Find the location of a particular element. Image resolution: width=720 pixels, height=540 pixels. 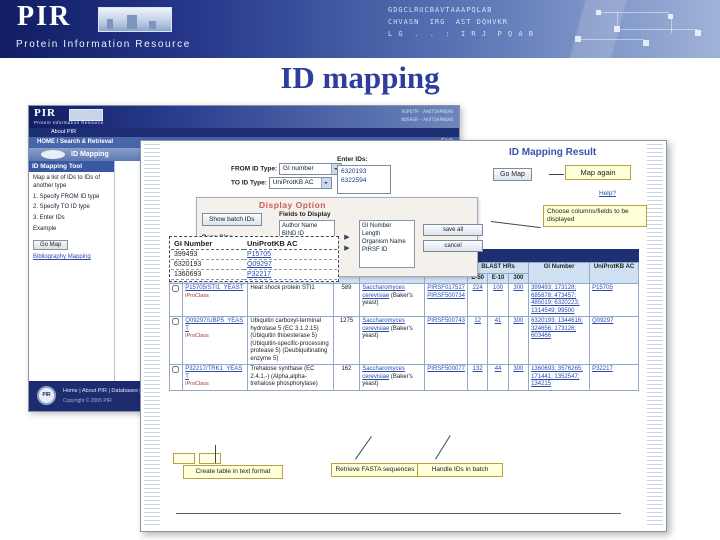

cancel-button: cancel is located at coordinates (453, 246).